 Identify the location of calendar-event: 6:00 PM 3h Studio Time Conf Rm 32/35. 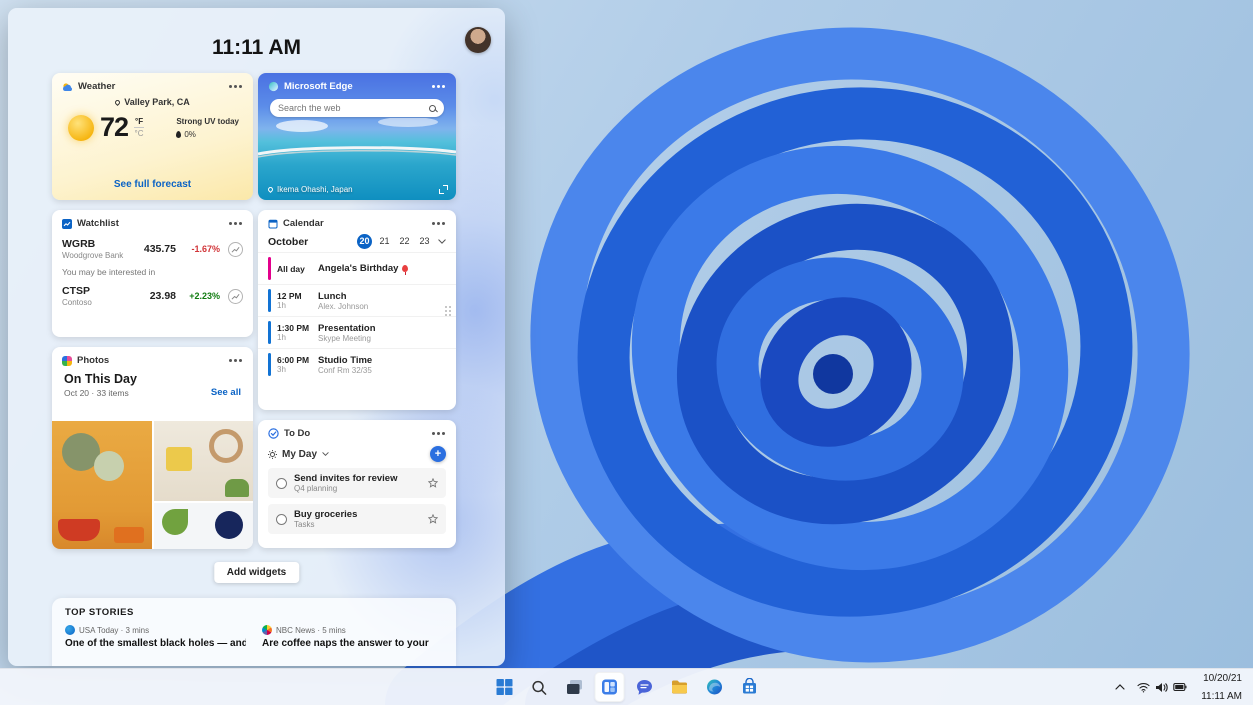
(357, 364).